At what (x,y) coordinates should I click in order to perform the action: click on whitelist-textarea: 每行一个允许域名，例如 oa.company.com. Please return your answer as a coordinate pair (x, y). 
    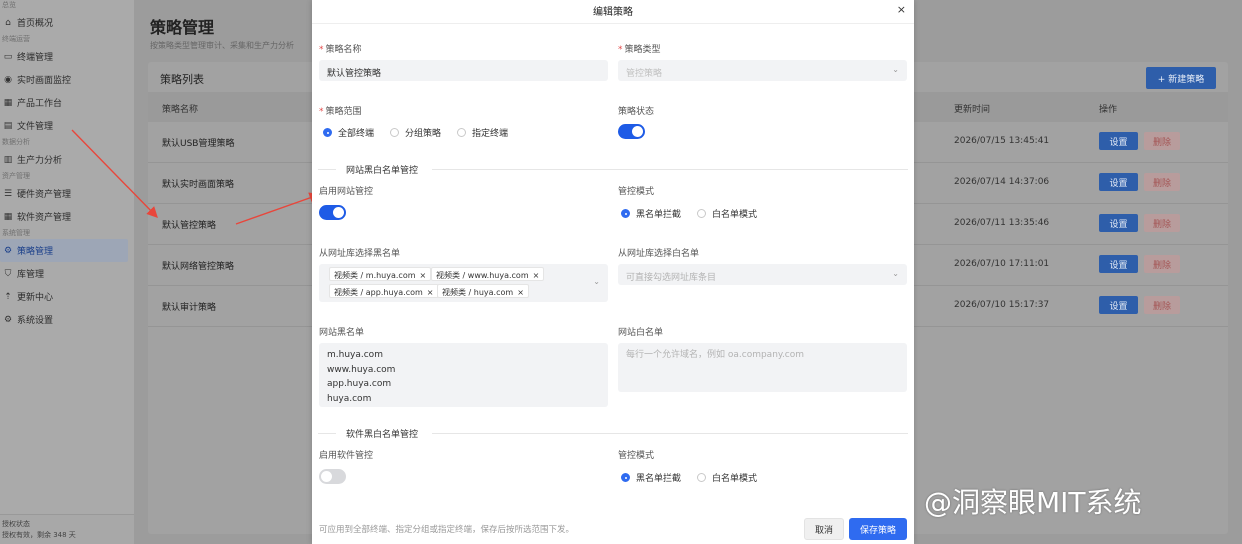
    Looking at the image, I should click on (762, 367).